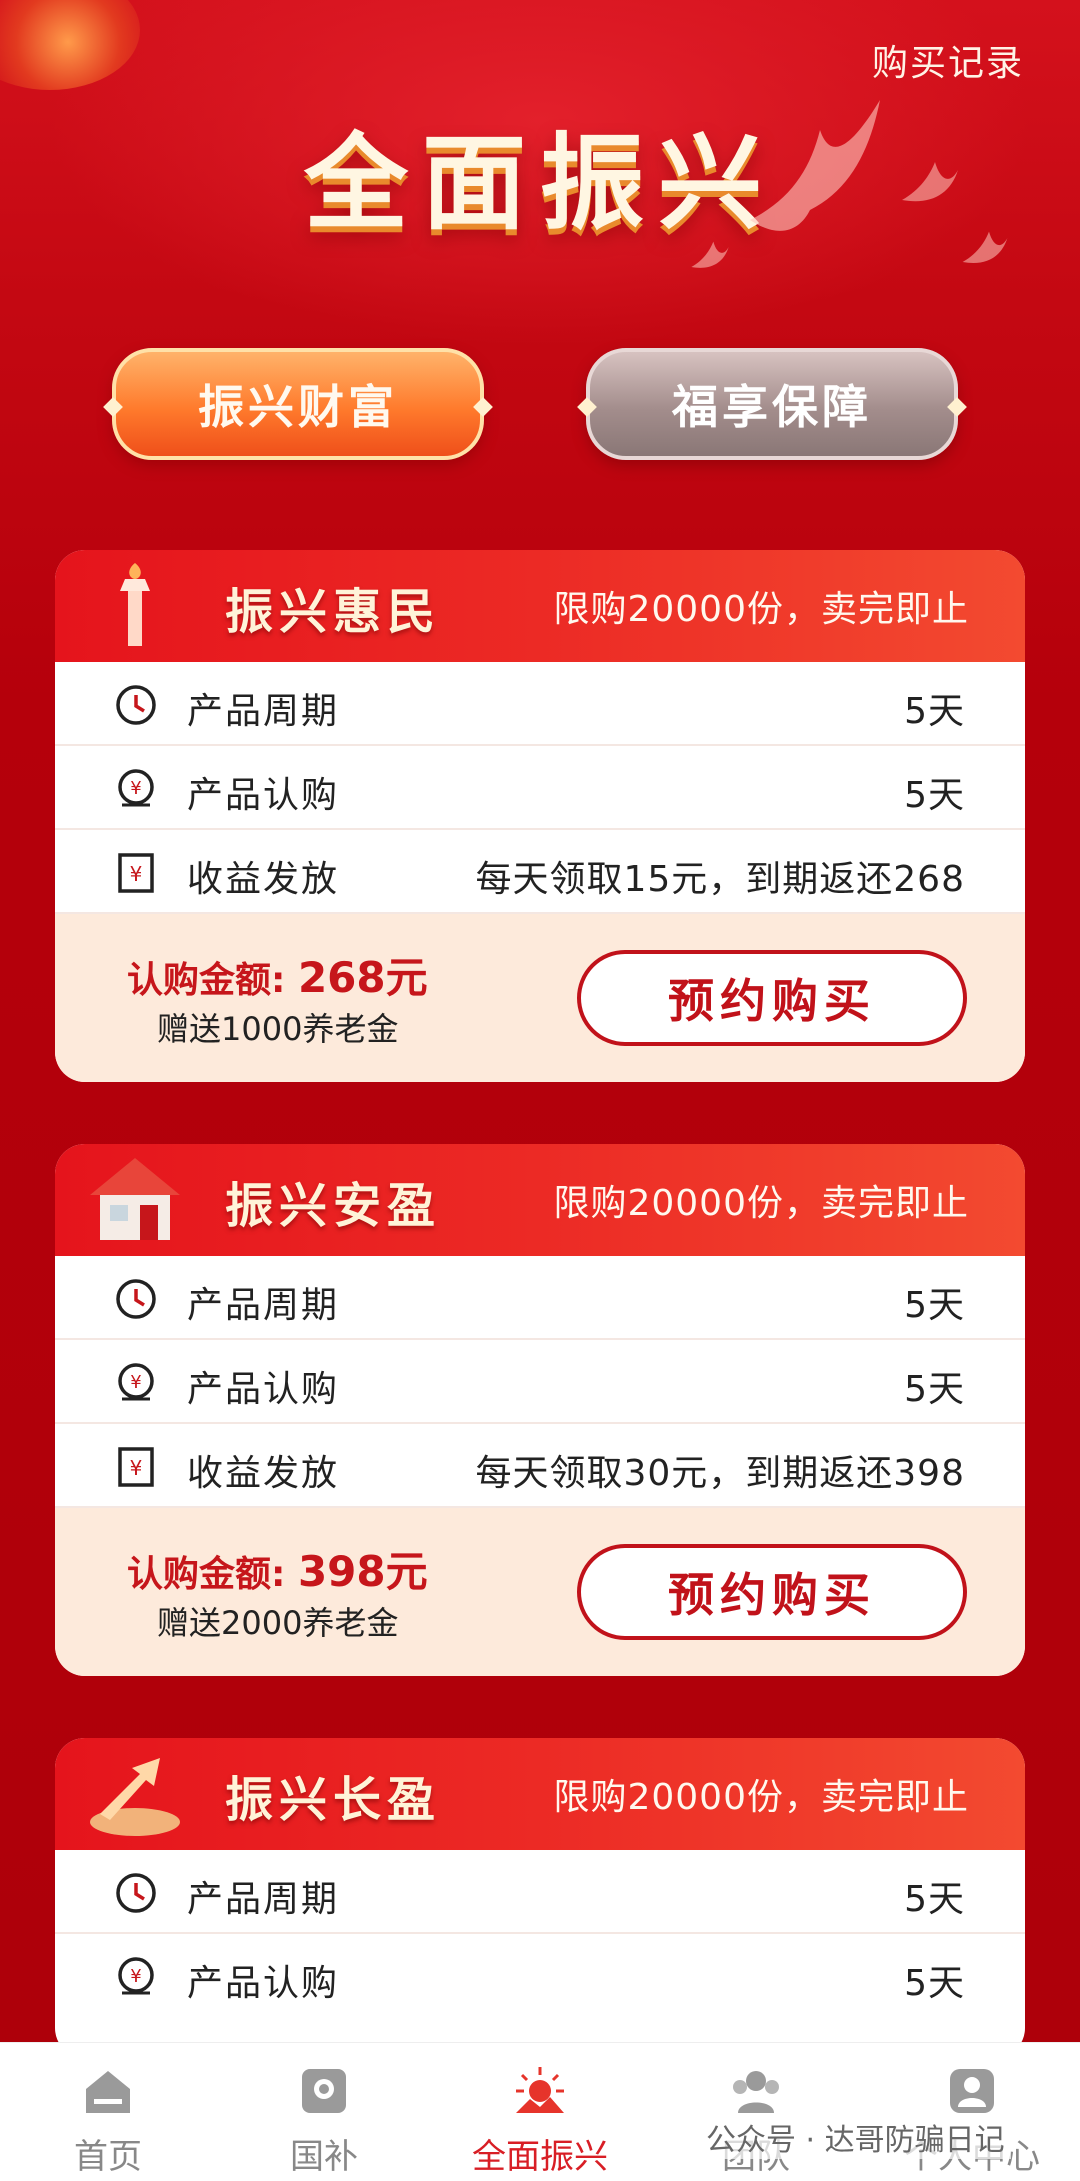 Image resolution: width=1080 pixels, height=2181 pixels. What do you see at coordinates (135, 1200) in the screenshot?
I see `house-icon` at bounding box center [135, 1200].